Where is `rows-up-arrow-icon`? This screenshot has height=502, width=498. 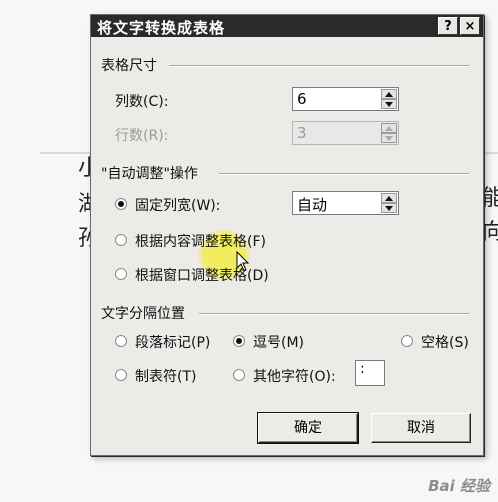 rows-up-arrow-icon is located at coordinates (389, 128).